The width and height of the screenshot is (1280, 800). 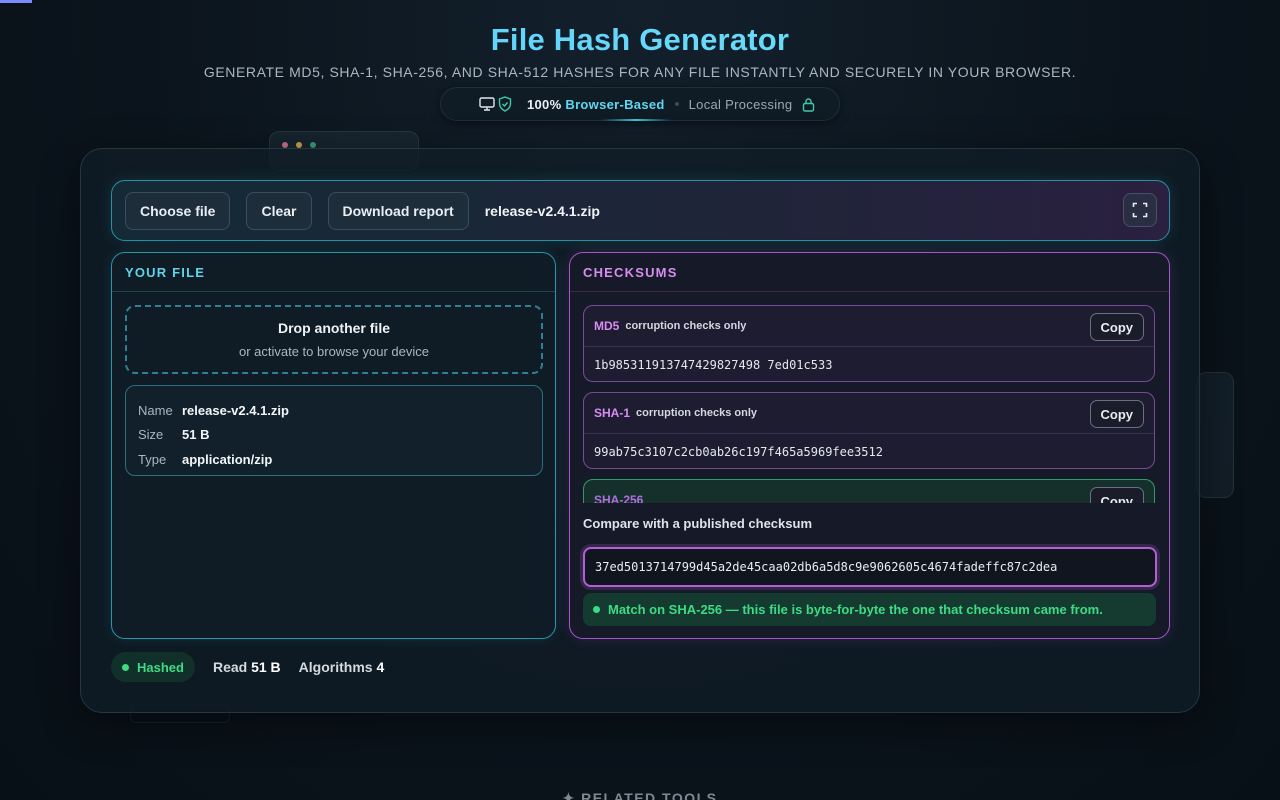 I want to click on meta-value: application/zip, so click(x=227, y=459).